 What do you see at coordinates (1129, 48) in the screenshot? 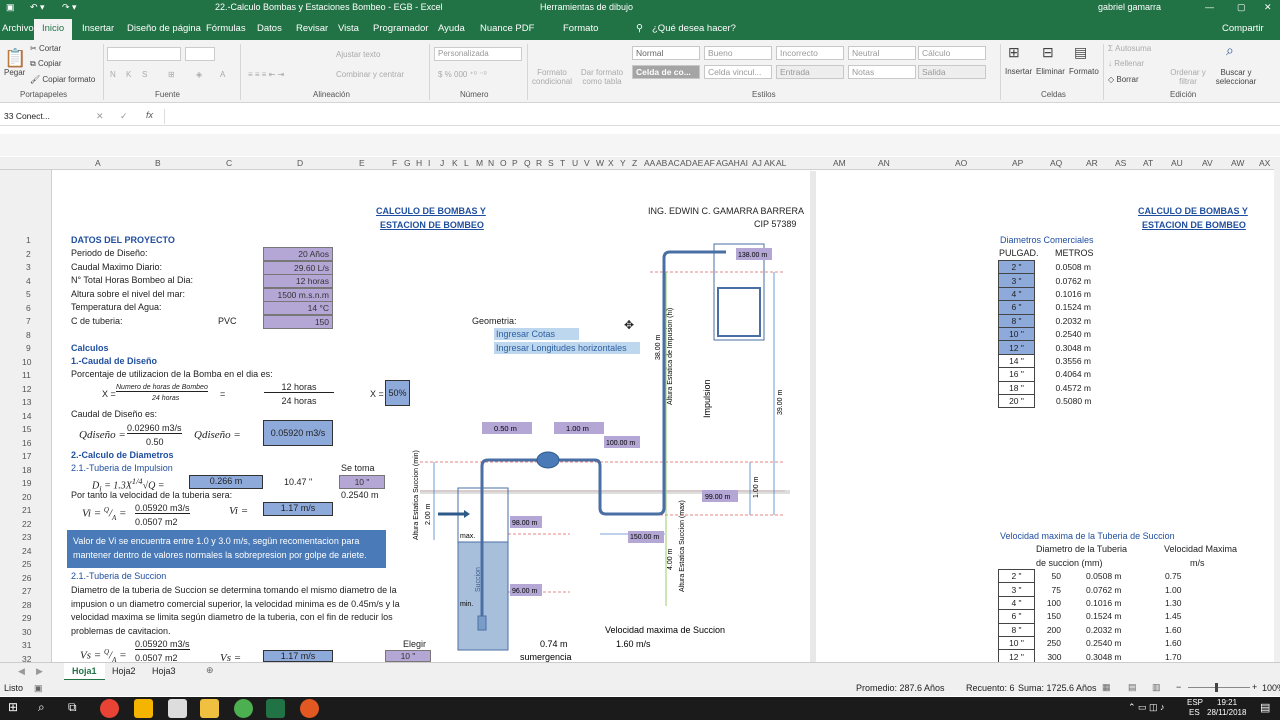
I see `autosum-button: Σ Autosuma` at bounding box center [1129, 48].